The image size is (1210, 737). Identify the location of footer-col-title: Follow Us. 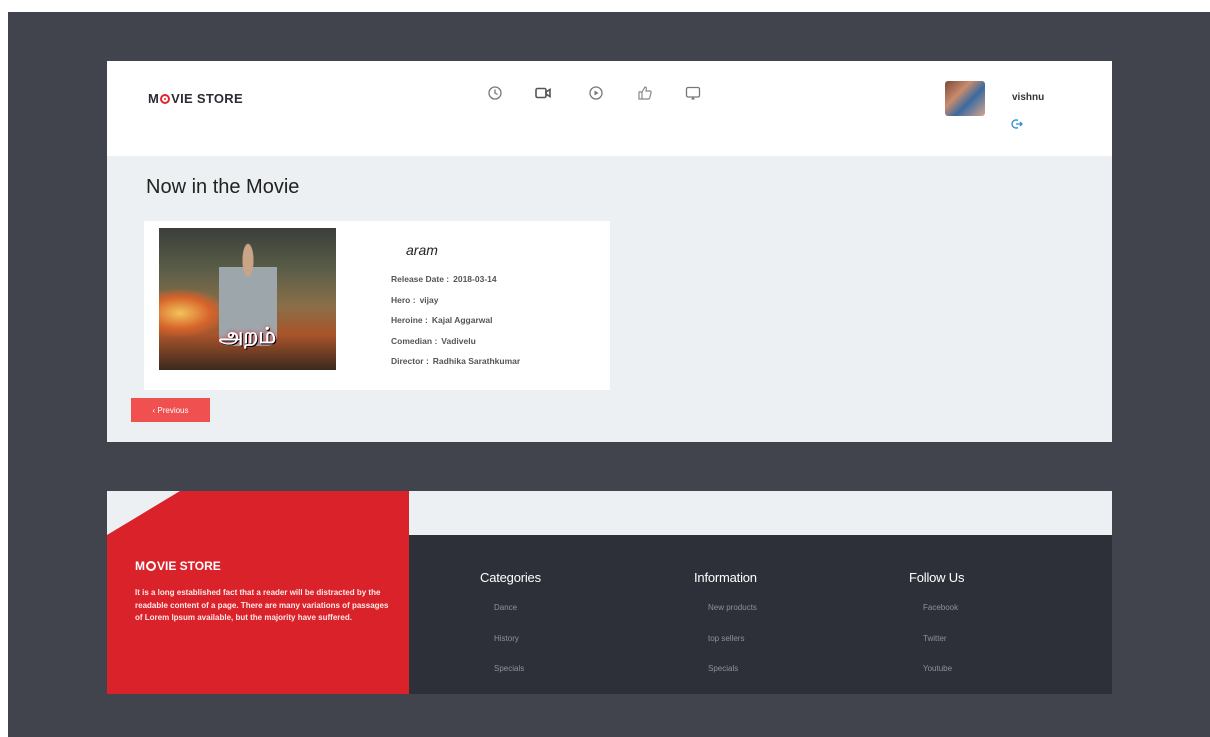
(937, 577).